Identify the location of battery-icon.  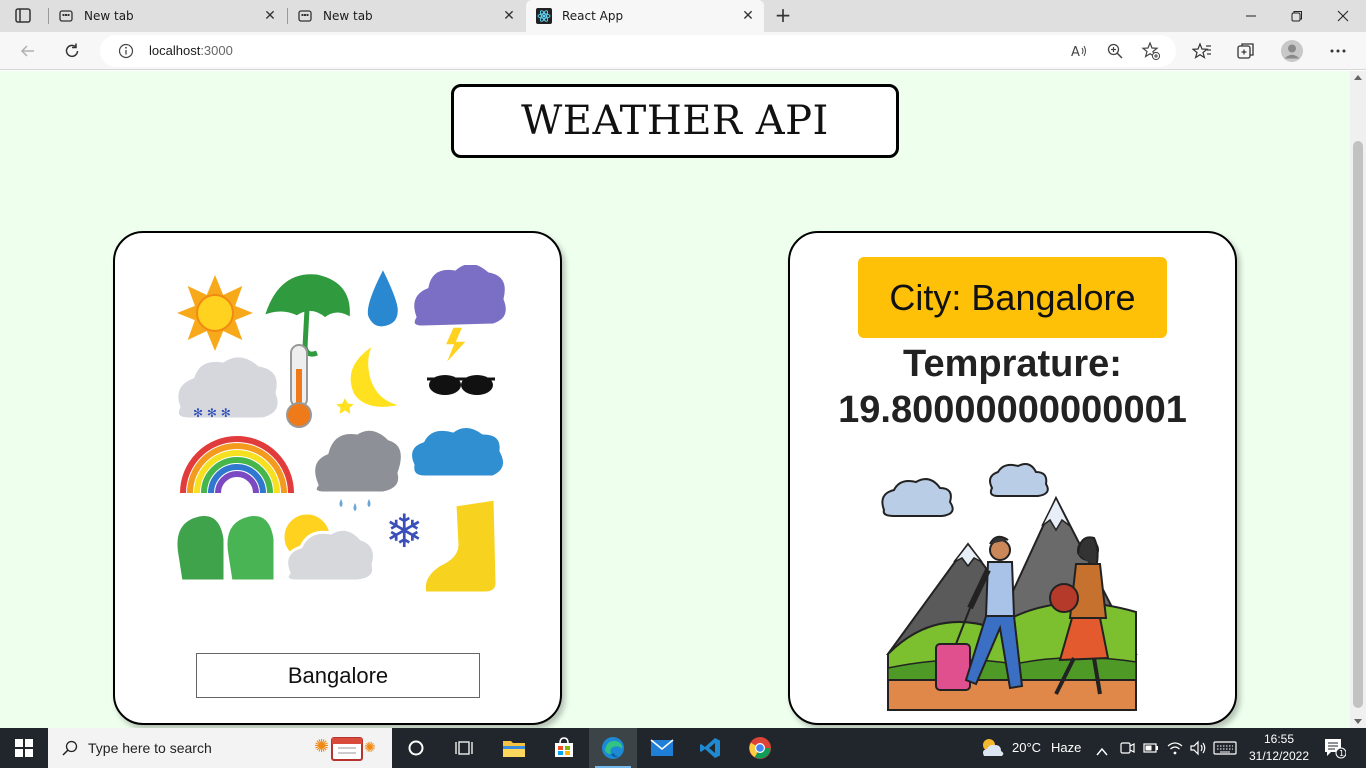
(1151, 750).